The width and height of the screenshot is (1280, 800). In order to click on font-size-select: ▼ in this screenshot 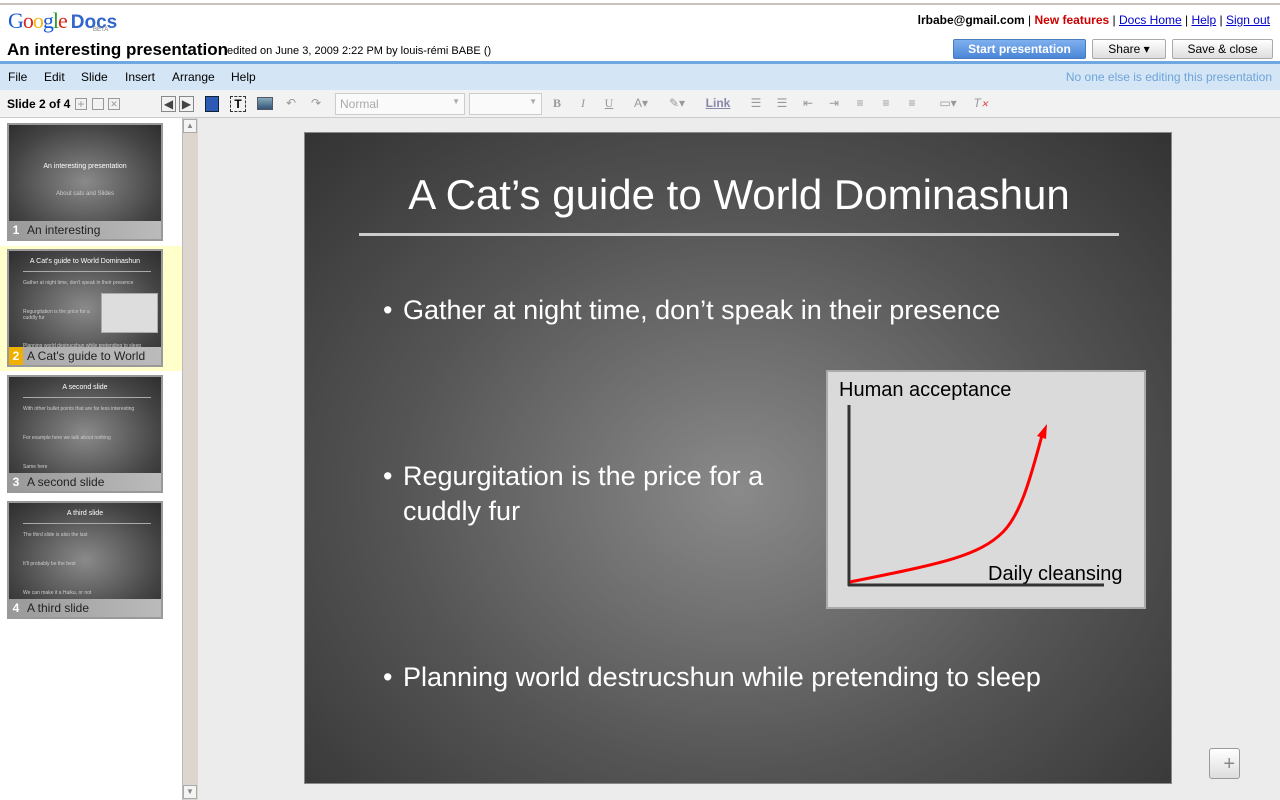, I will do `click(505, 104)`.